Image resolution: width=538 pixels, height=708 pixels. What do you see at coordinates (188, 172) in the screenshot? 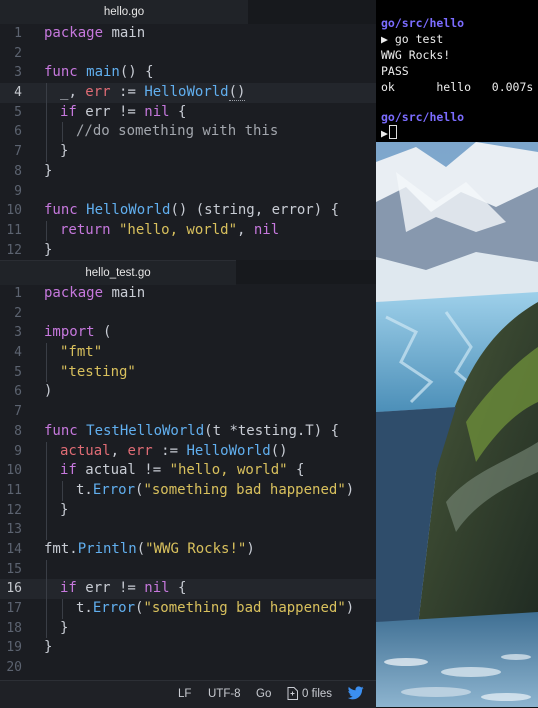
I see `code-line: 8}` at bounding box center [188, 172].